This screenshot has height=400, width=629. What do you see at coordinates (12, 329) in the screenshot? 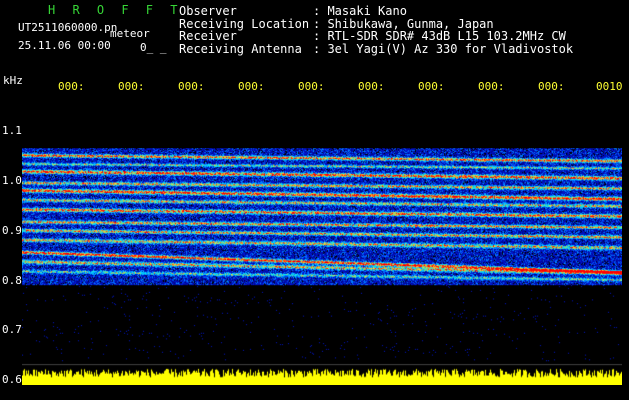
I see `y-tick-label: 0.7` at bounding box center [12, 329].